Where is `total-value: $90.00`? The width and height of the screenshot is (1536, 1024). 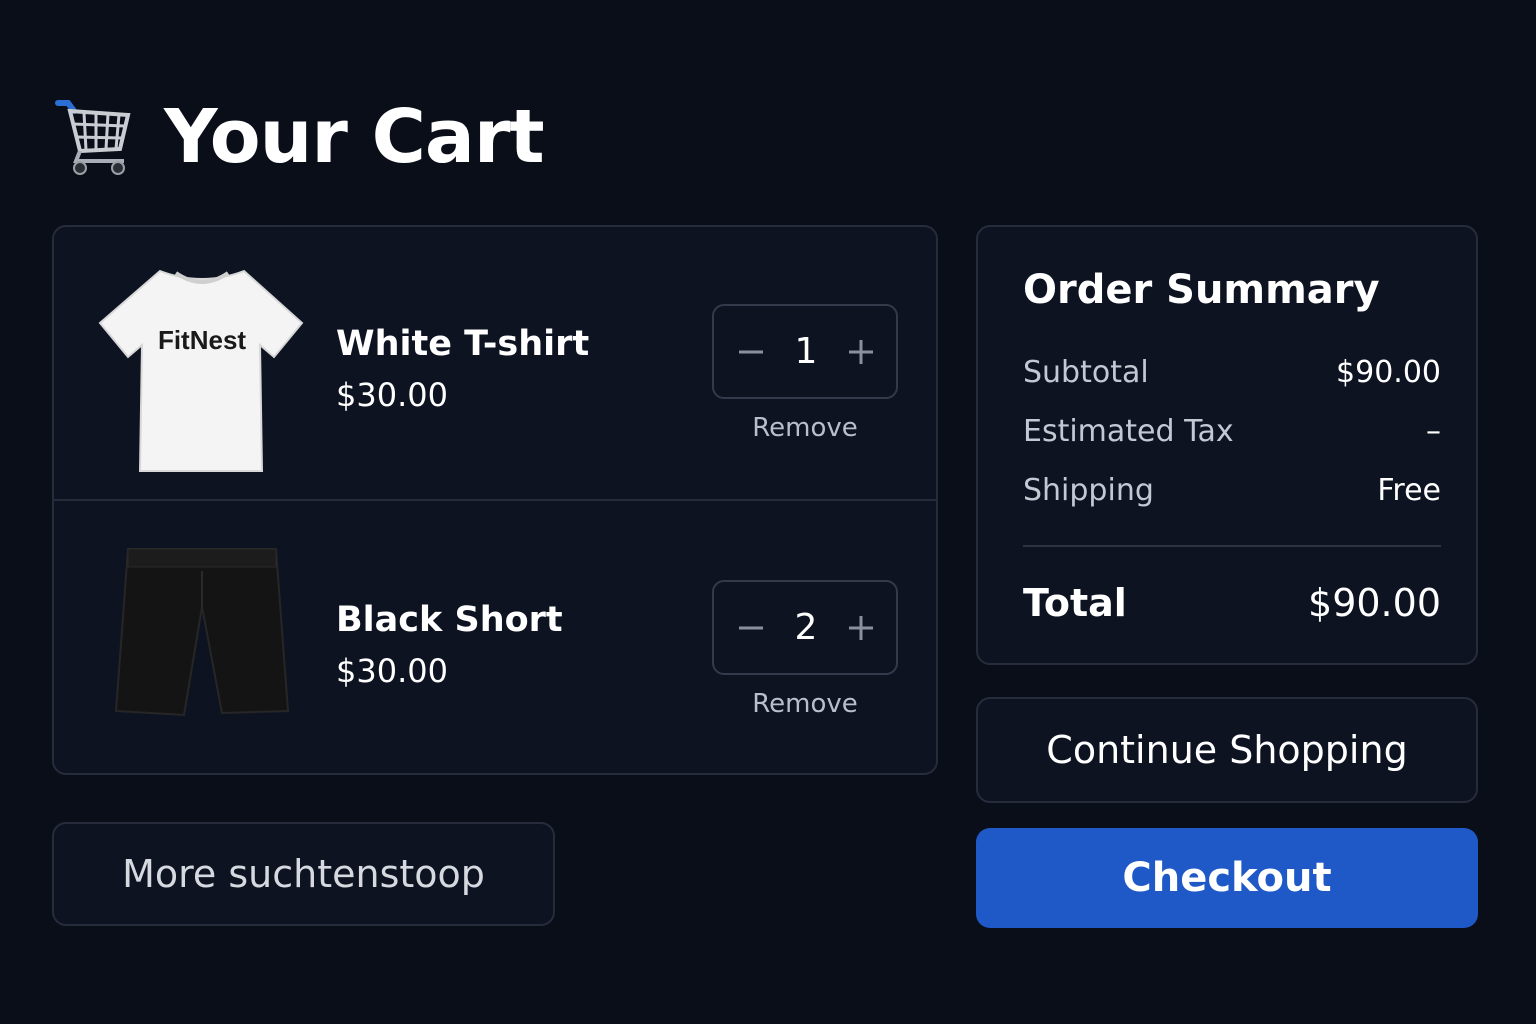 total-value: $90.00 is located at coordinates (1374, 603).